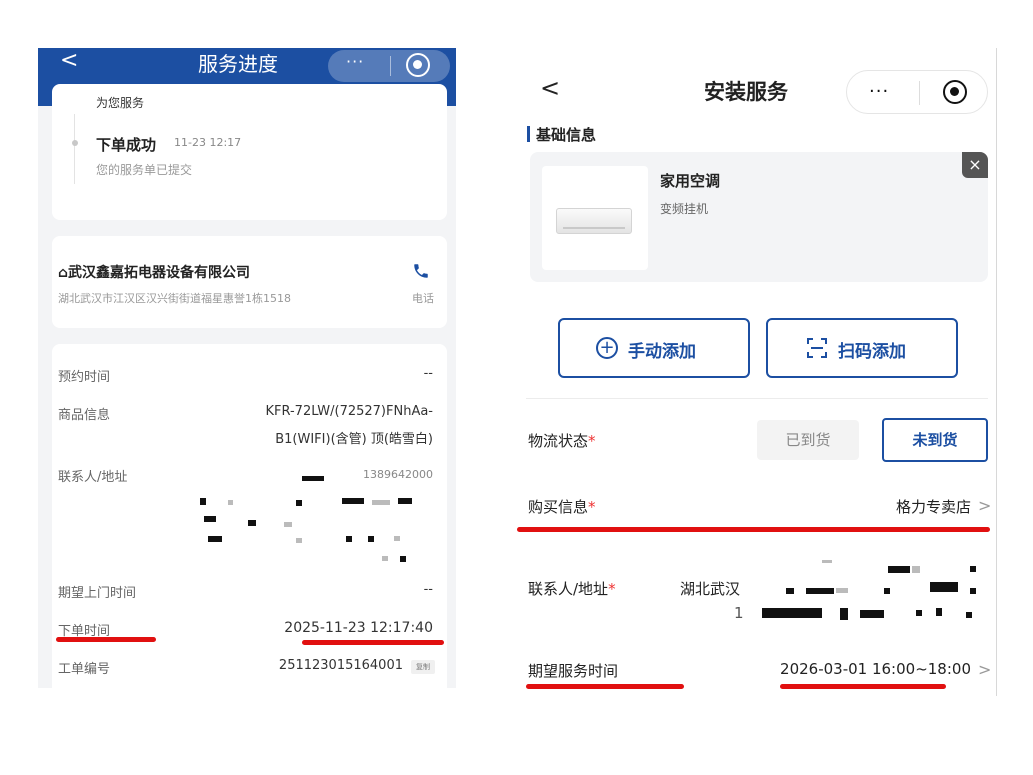 The height and width of the screenshot is (775, 1033). Describe the element at coordinates (208, 142) in the screenshot. I see `progress-time: 11-23 12:17` at that location.